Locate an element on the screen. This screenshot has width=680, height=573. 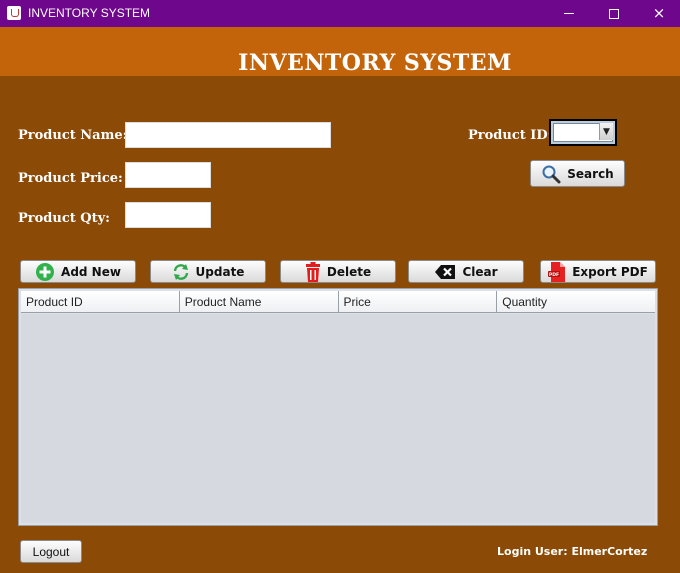
product-name-input is located at coordinates (228, 135).